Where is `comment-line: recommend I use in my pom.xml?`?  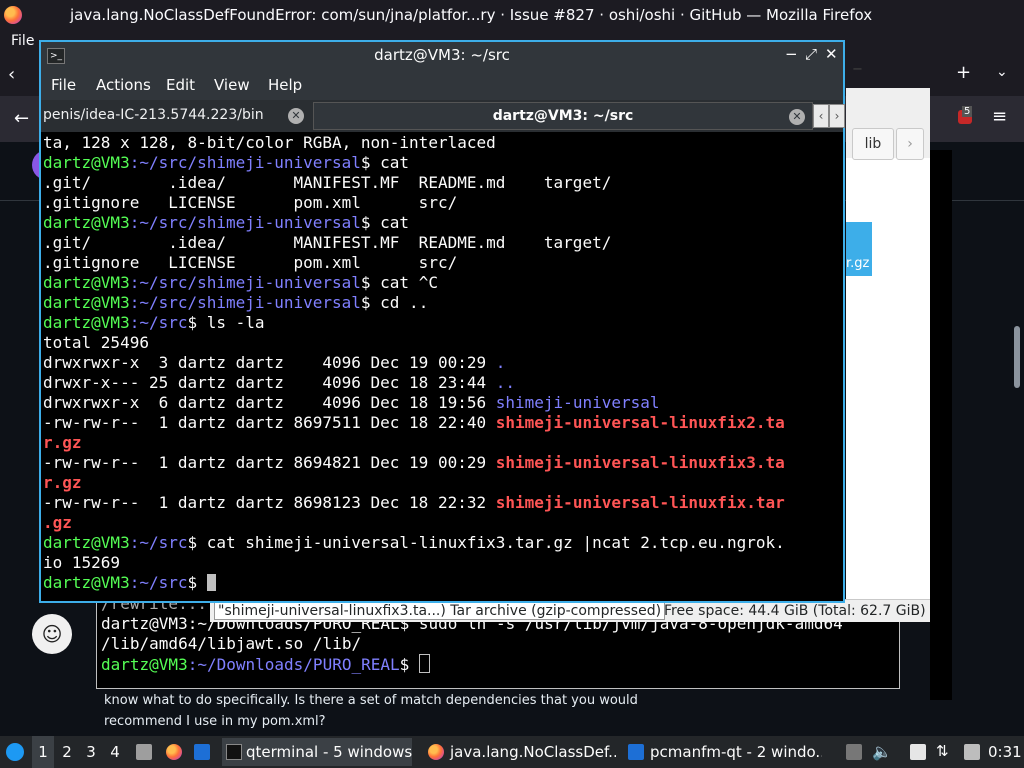 comment-line: recommend I use in my pom.xml? is located at coordinates (215, 721).